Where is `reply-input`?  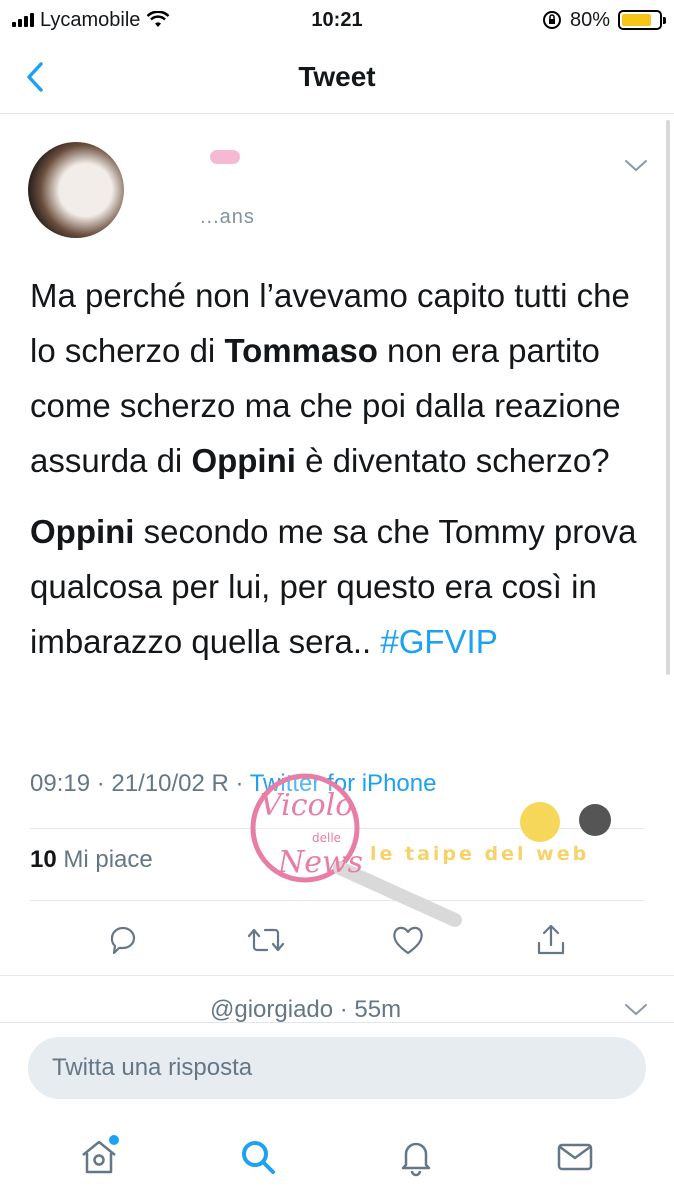 reply-input is located at coordinates (337, 1068).